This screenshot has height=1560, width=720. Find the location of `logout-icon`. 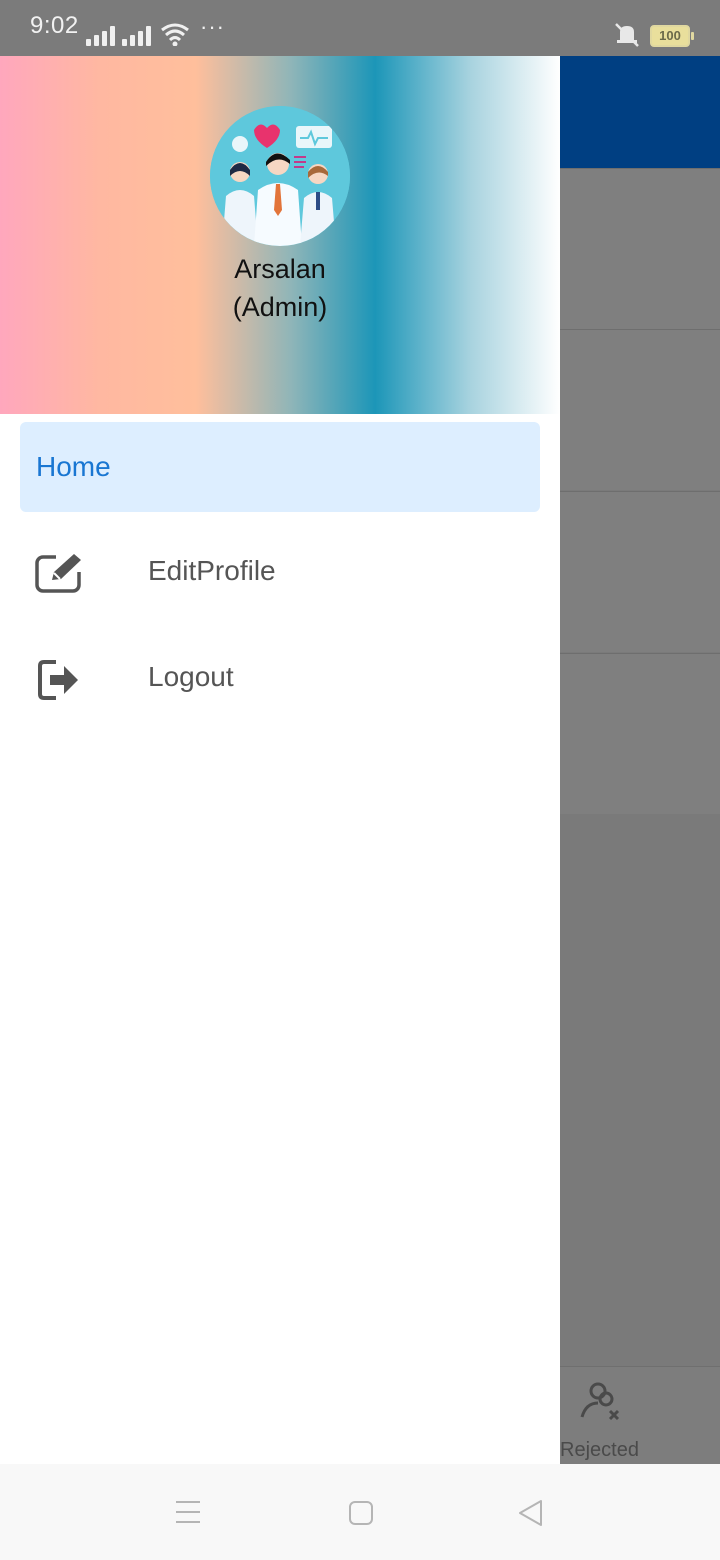

logout-icon is located at coordinates (58, 680).